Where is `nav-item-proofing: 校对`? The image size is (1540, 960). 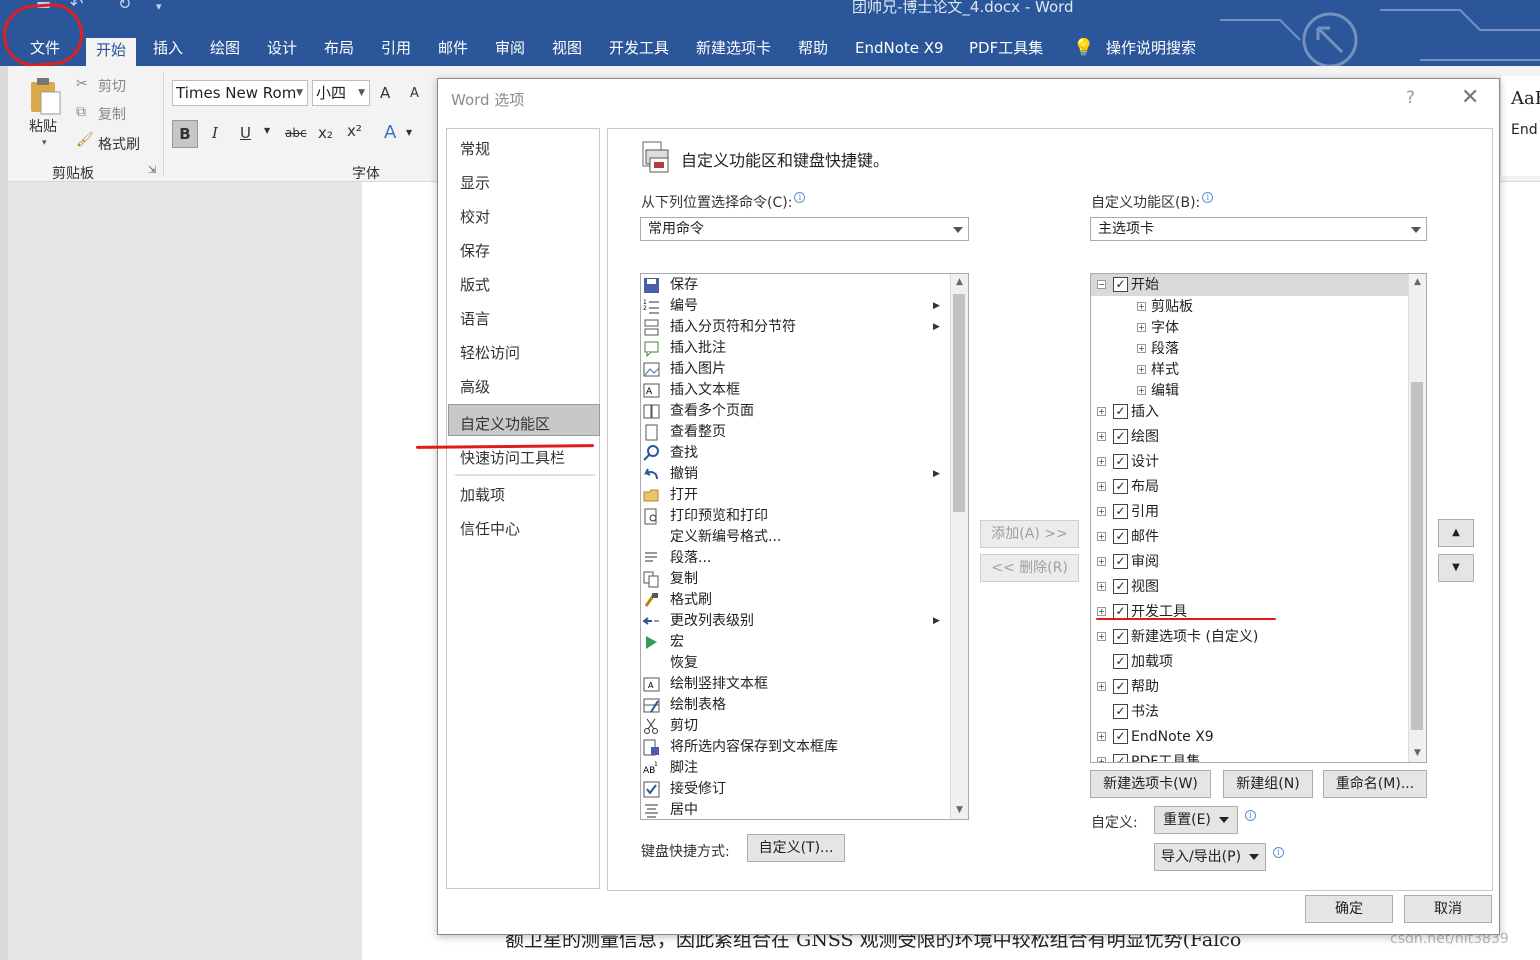
nav-item-proofing: 校对 is located at coordinates (475, 216).